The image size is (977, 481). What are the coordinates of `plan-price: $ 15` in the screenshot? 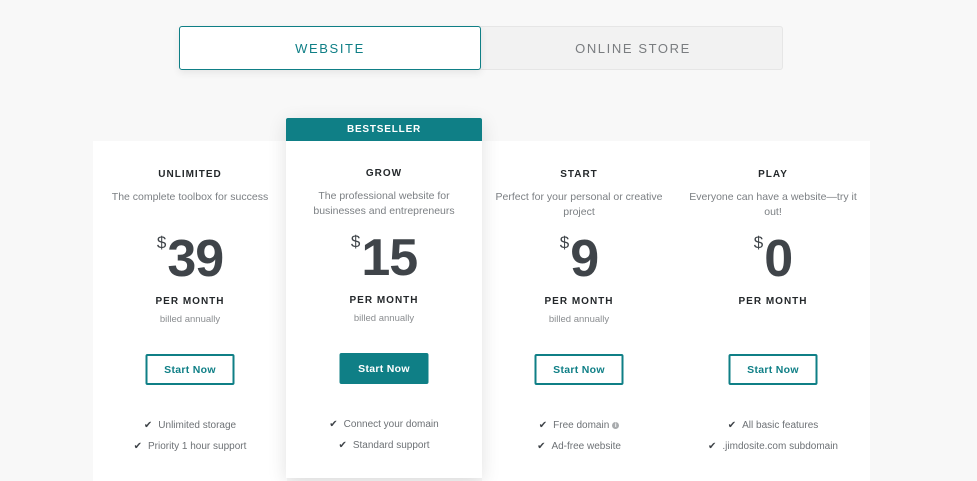 It's located at (384, 258).